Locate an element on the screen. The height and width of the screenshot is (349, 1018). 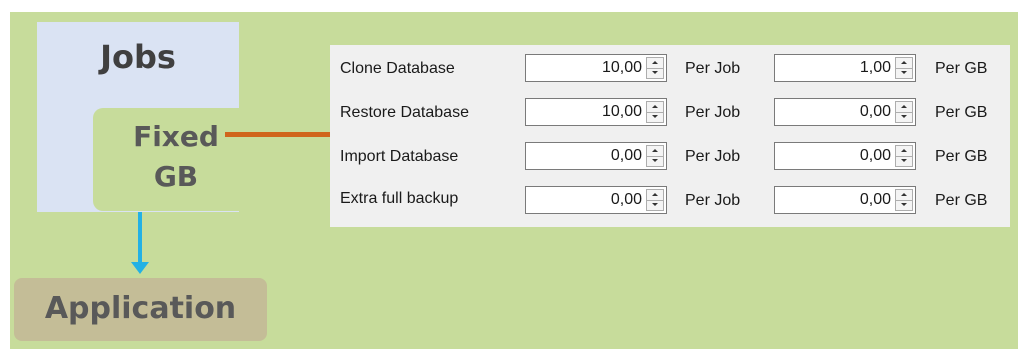
application-box: Application is located at coordinates (140, 309).